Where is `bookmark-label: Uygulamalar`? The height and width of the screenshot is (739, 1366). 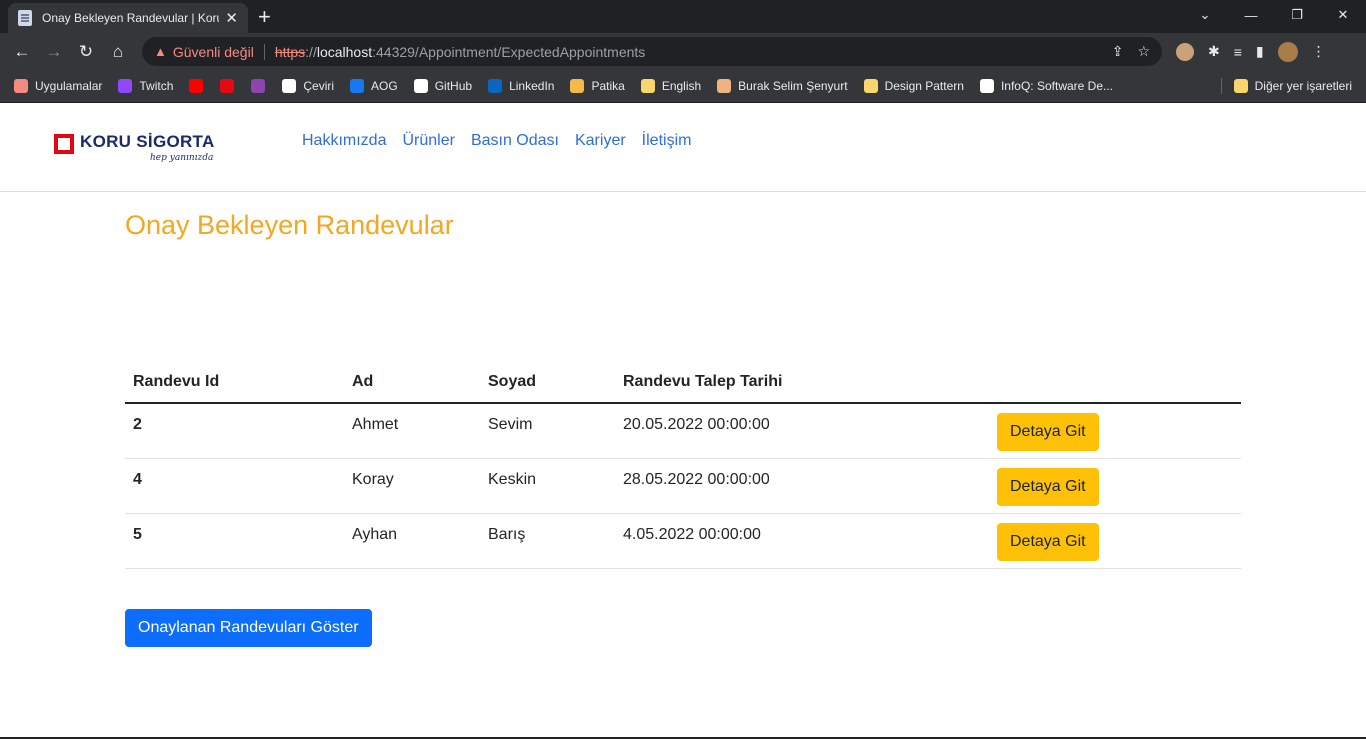 bookmark-label: Uygulamalar is located at coordinates (69, 86).